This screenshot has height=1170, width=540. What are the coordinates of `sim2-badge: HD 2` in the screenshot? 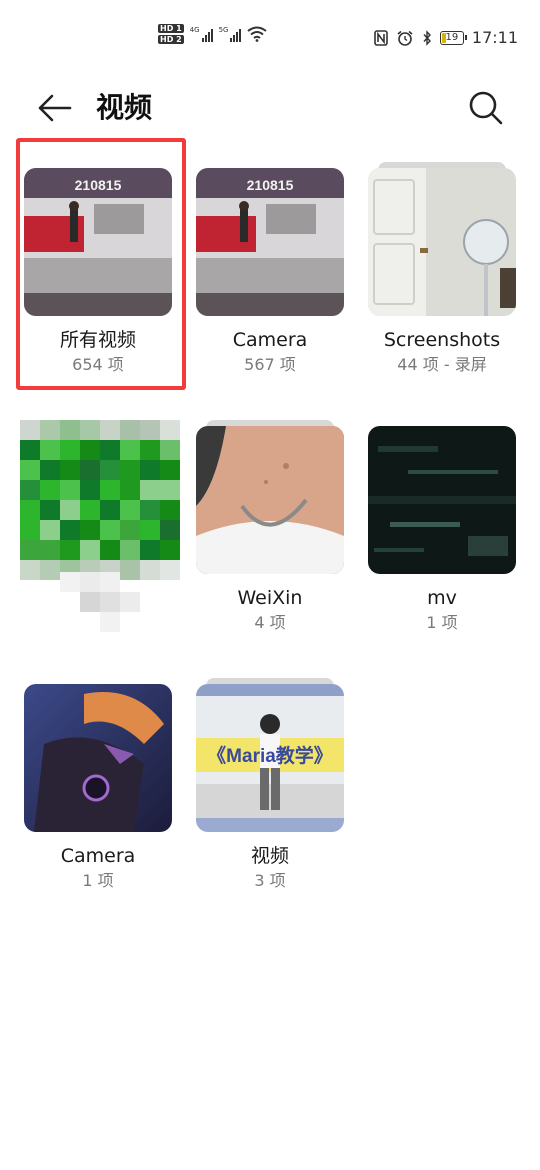 It's located at (171, 39).